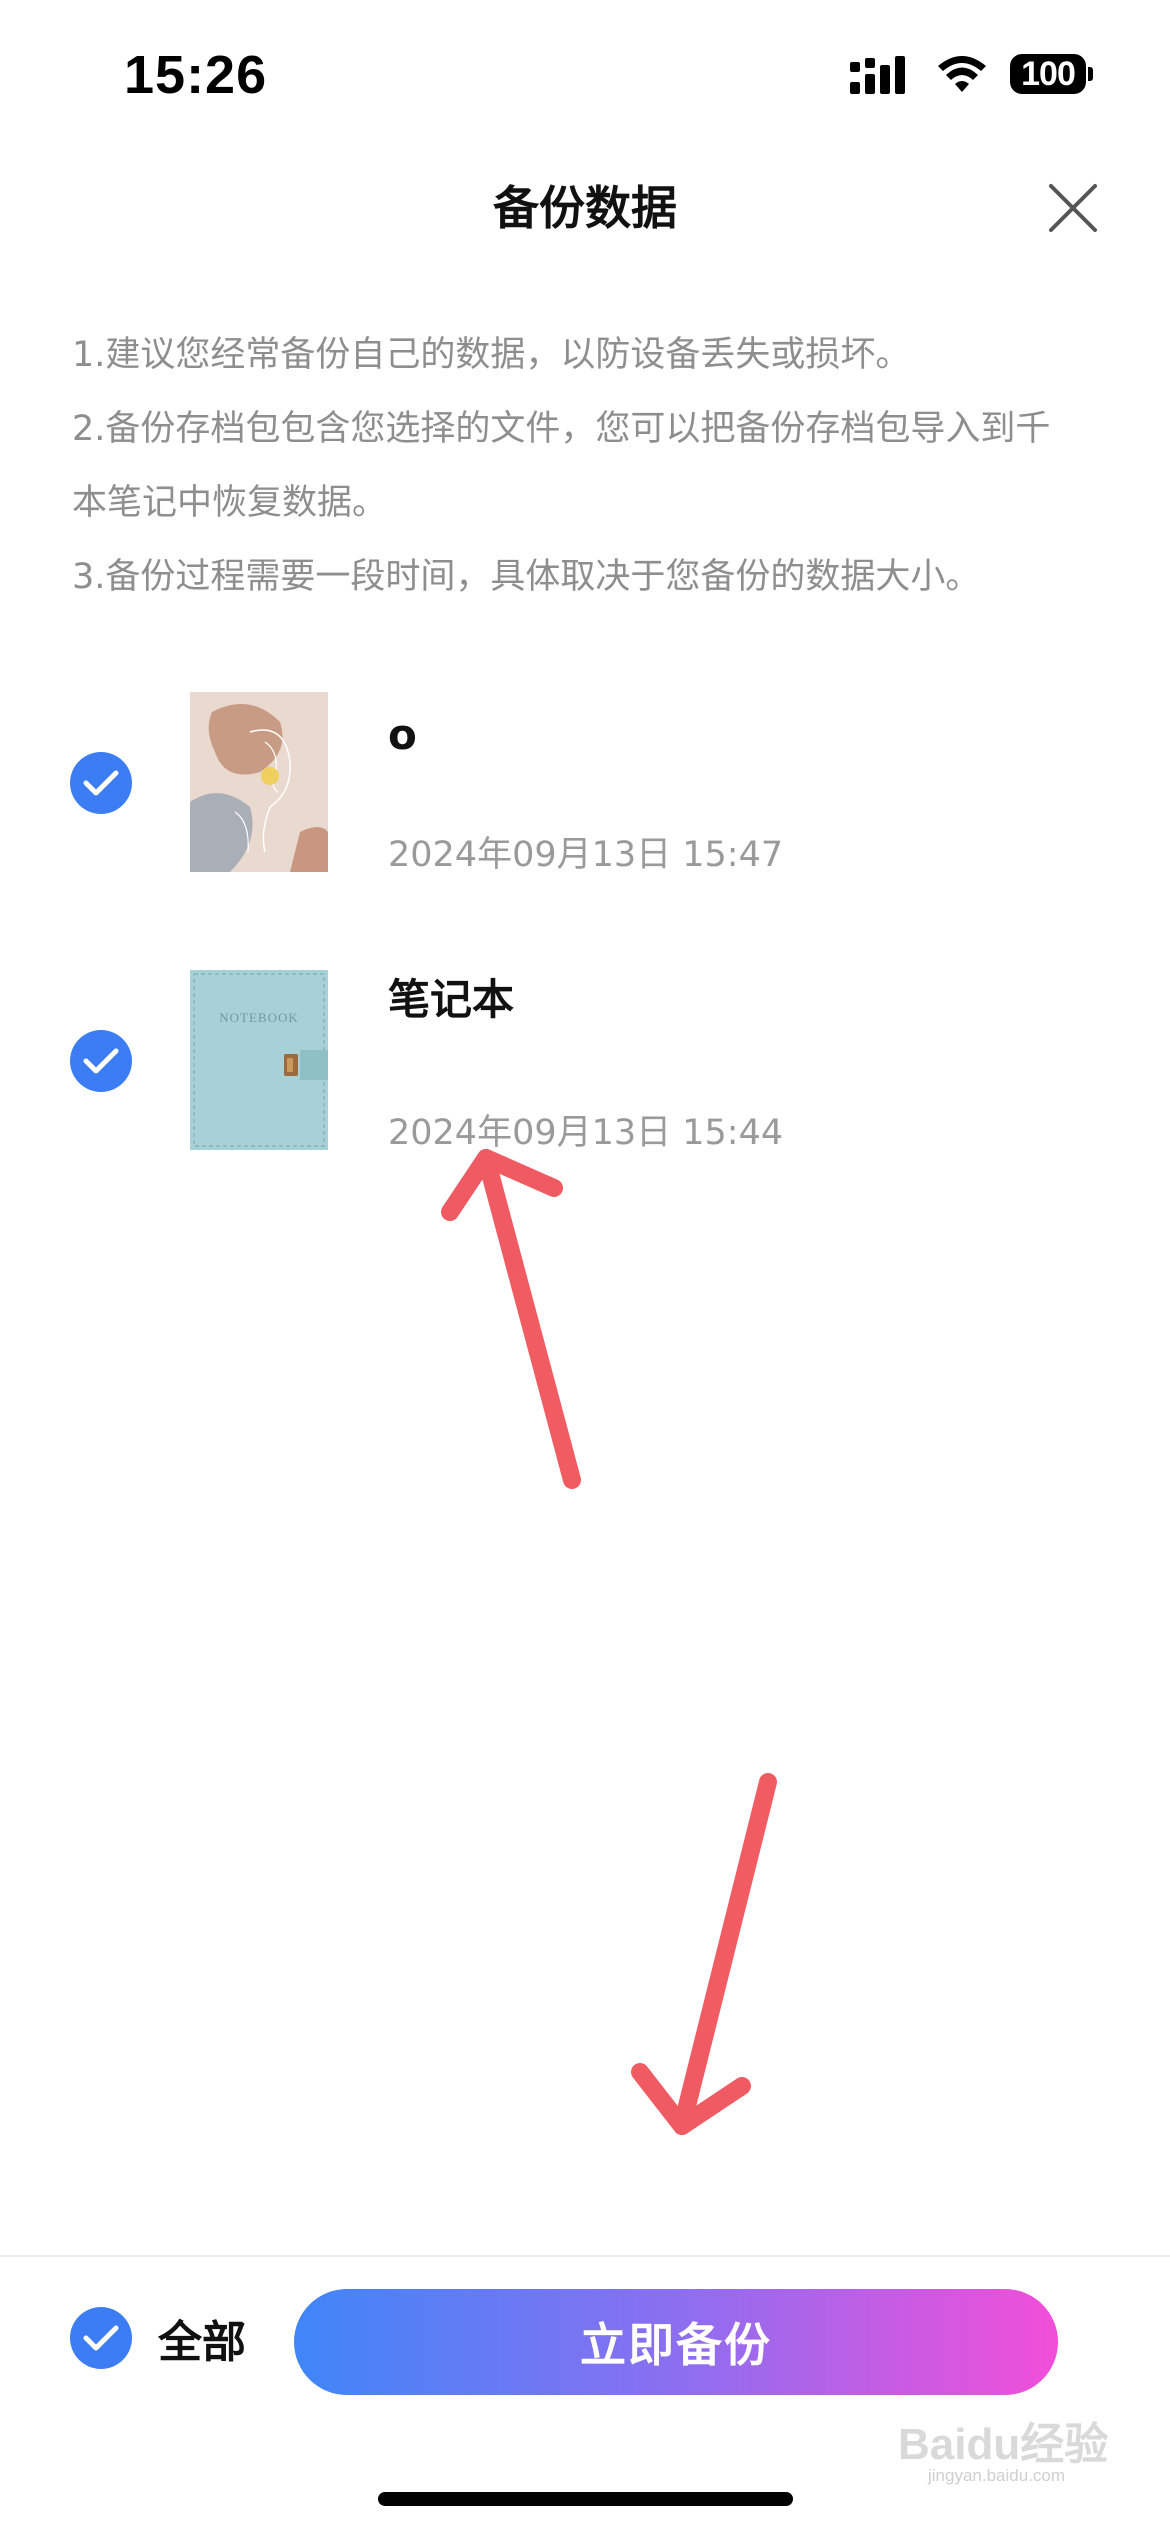 The height and width of the screenshot is (2534, 1170). What do you see at coordinates (561, 429) in the screenshot?
I see `tip-line-2: 2.备份存档包包含您选择的文件，您可以把备份存档包导入到千` at bounding box center [561, 429].